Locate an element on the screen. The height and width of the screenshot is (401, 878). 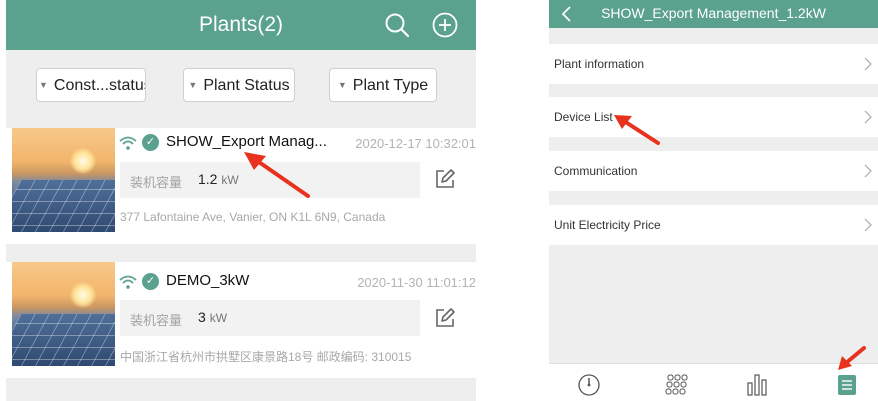
tab-bar is located at coordinates (713, 382).